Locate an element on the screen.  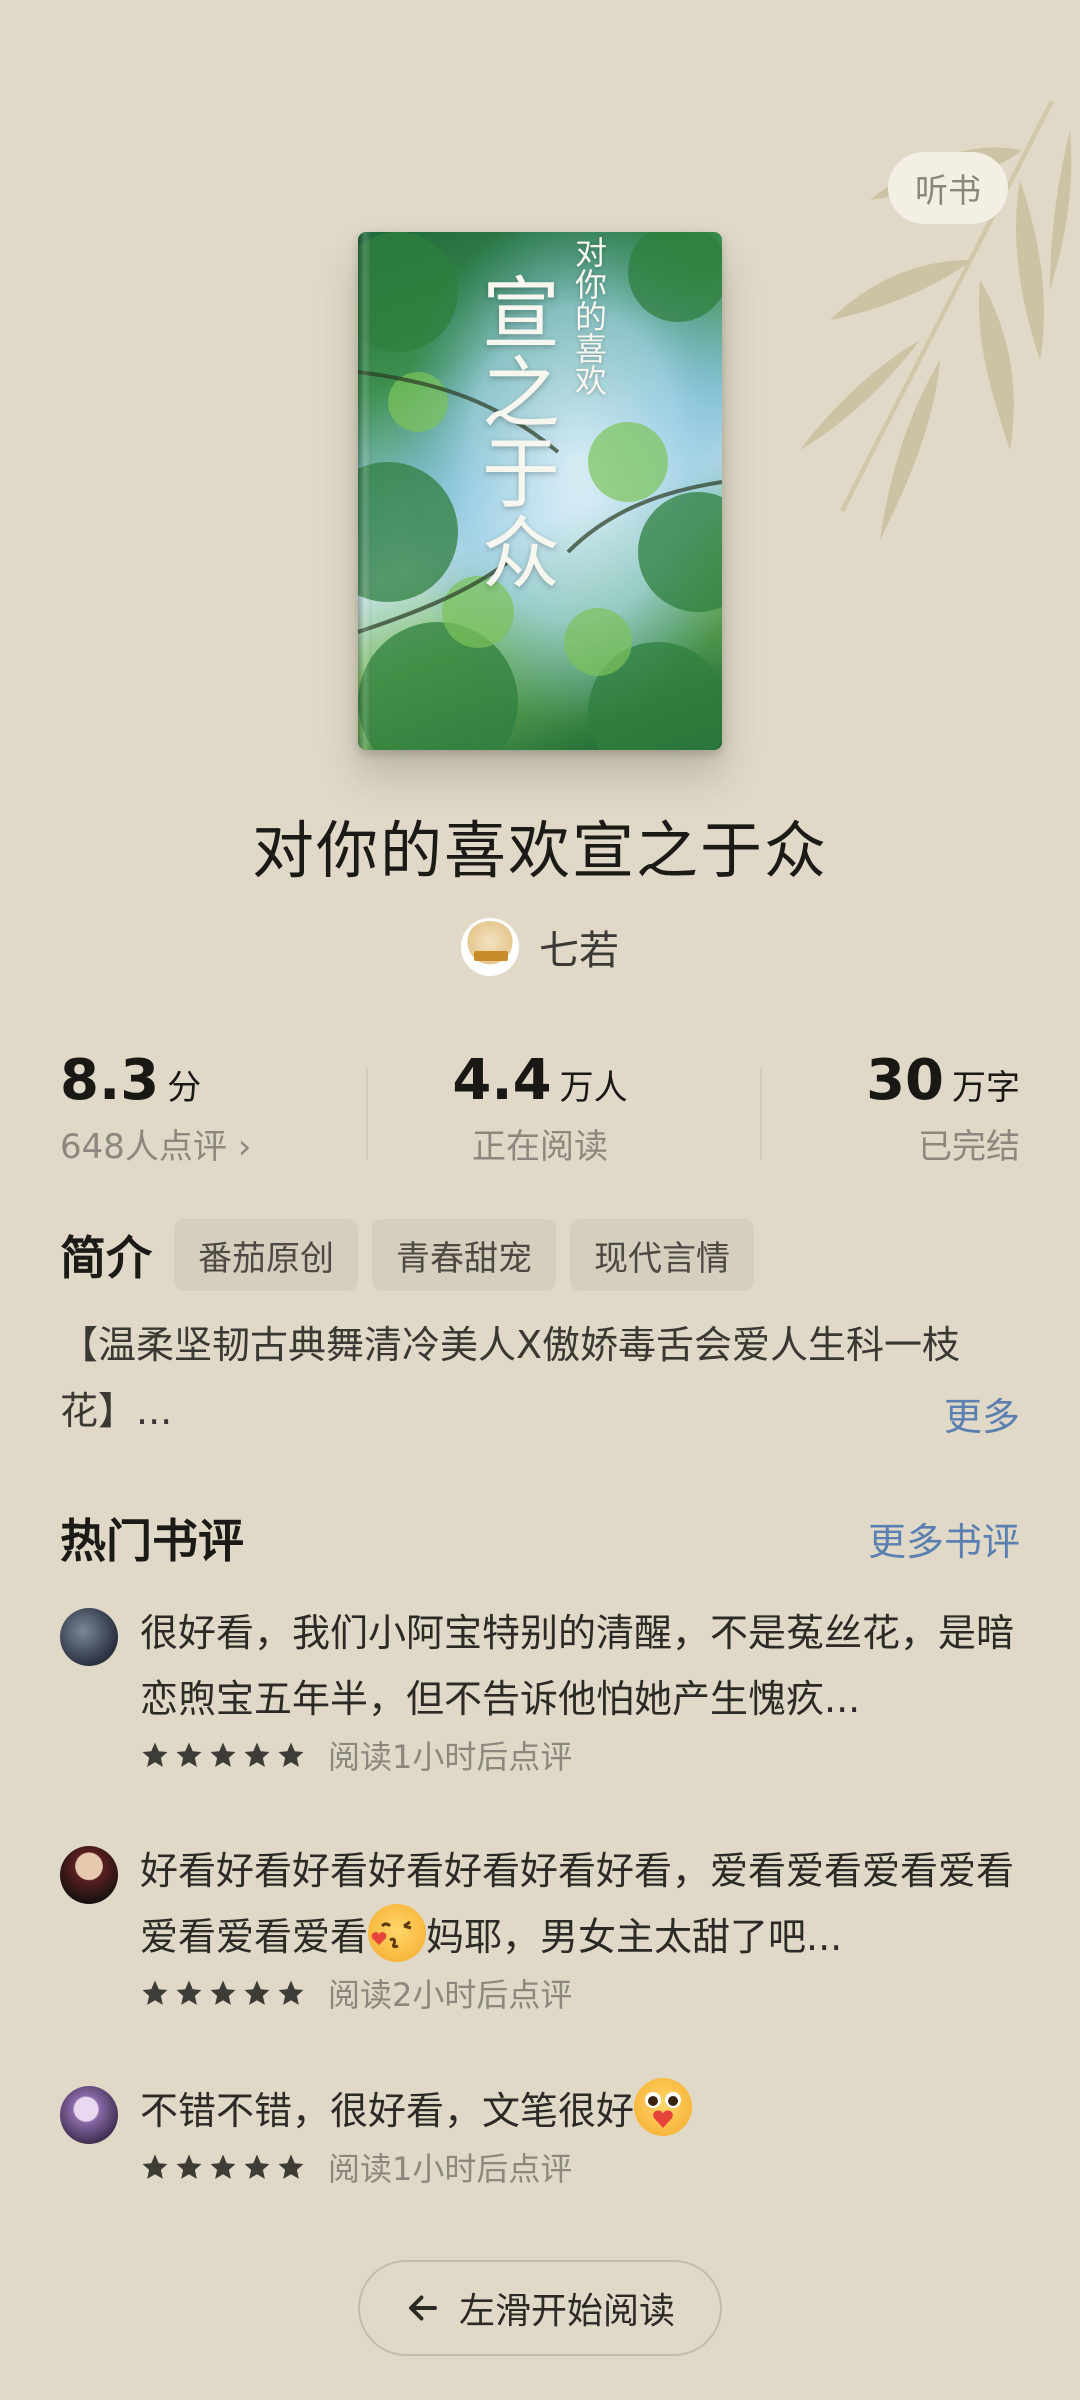
readers-unit: 万人 is located at coordinates (593, 1088).